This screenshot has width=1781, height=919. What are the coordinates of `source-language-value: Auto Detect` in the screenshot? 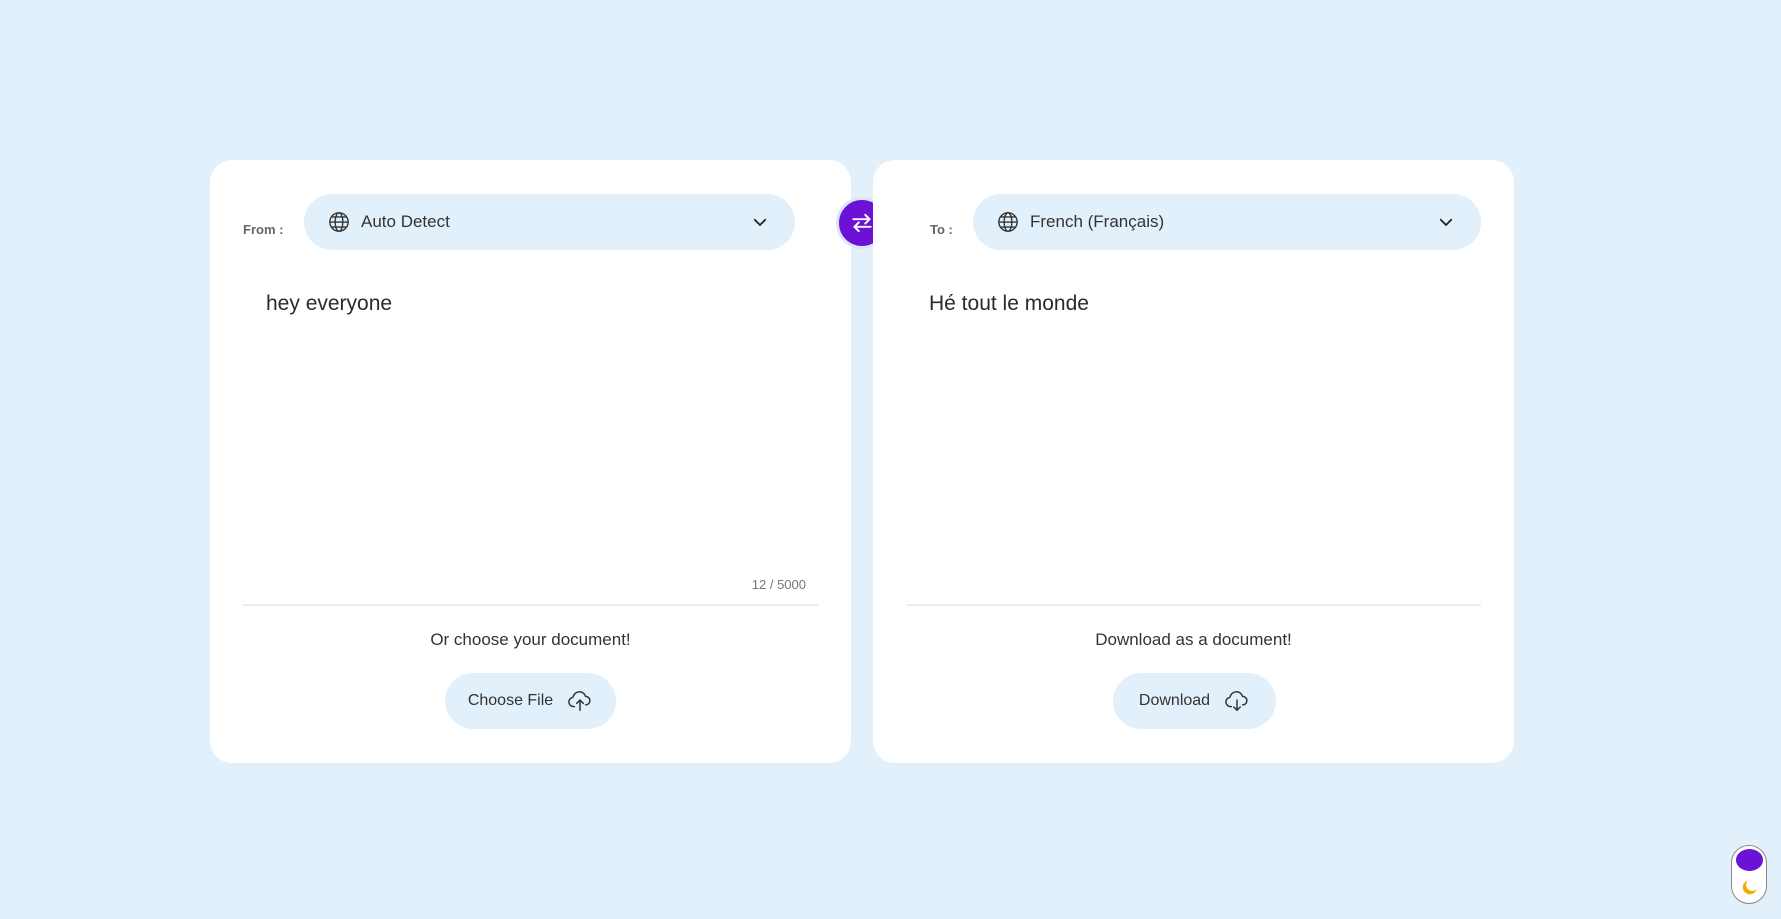 It's located at (405, 221).